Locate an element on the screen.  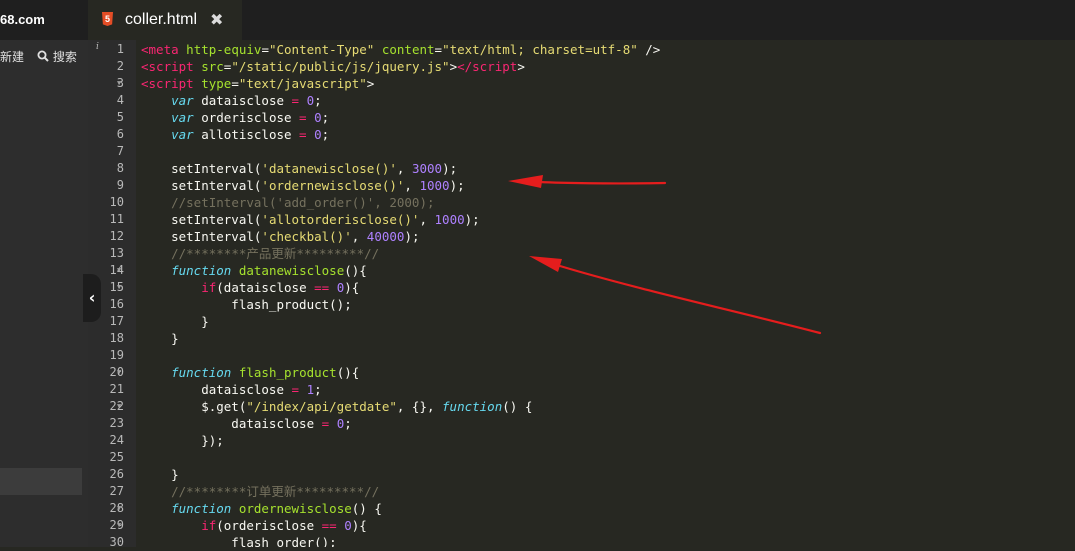
annotation-arrows is located at coordinates (665, 255).